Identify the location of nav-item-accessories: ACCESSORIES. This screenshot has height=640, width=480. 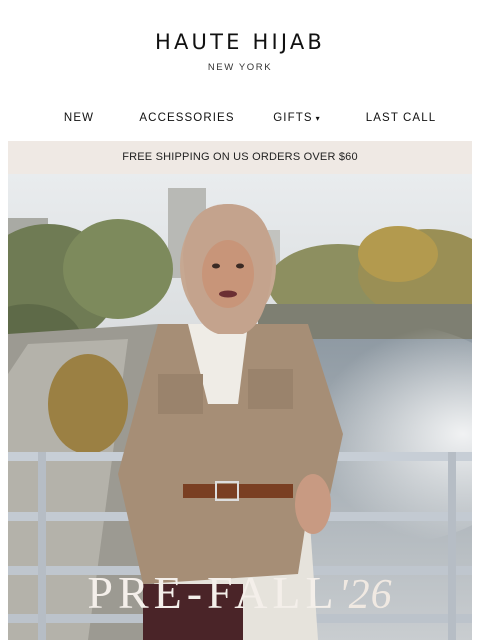
(187, 118).